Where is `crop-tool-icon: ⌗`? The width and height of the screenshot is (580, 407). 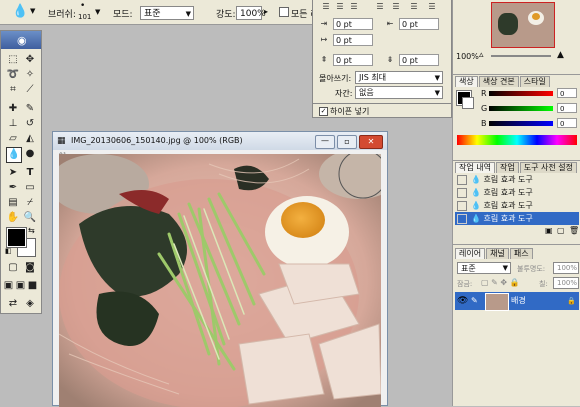 crop-tool-icon: ⌗ is located at coordinates (13, 90).